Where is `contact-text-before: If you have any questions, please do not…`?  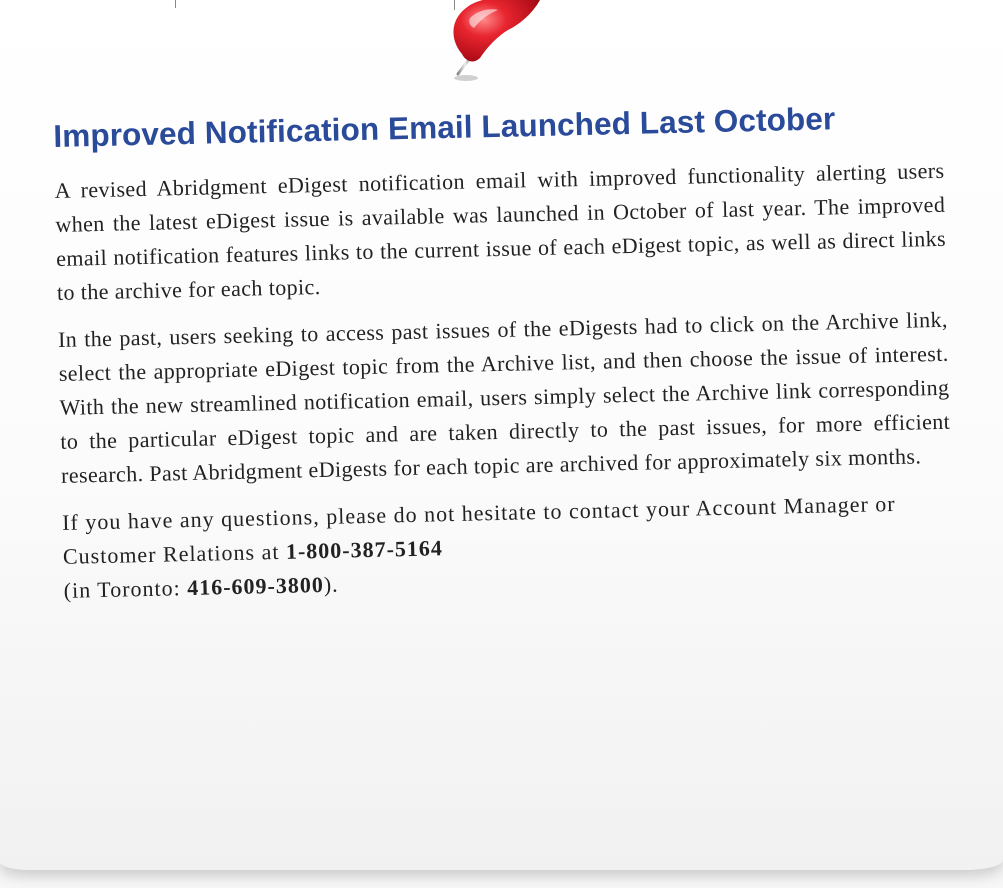 contact-text-before: If you have any questions, please do not… is located at coordinates (478, 529).